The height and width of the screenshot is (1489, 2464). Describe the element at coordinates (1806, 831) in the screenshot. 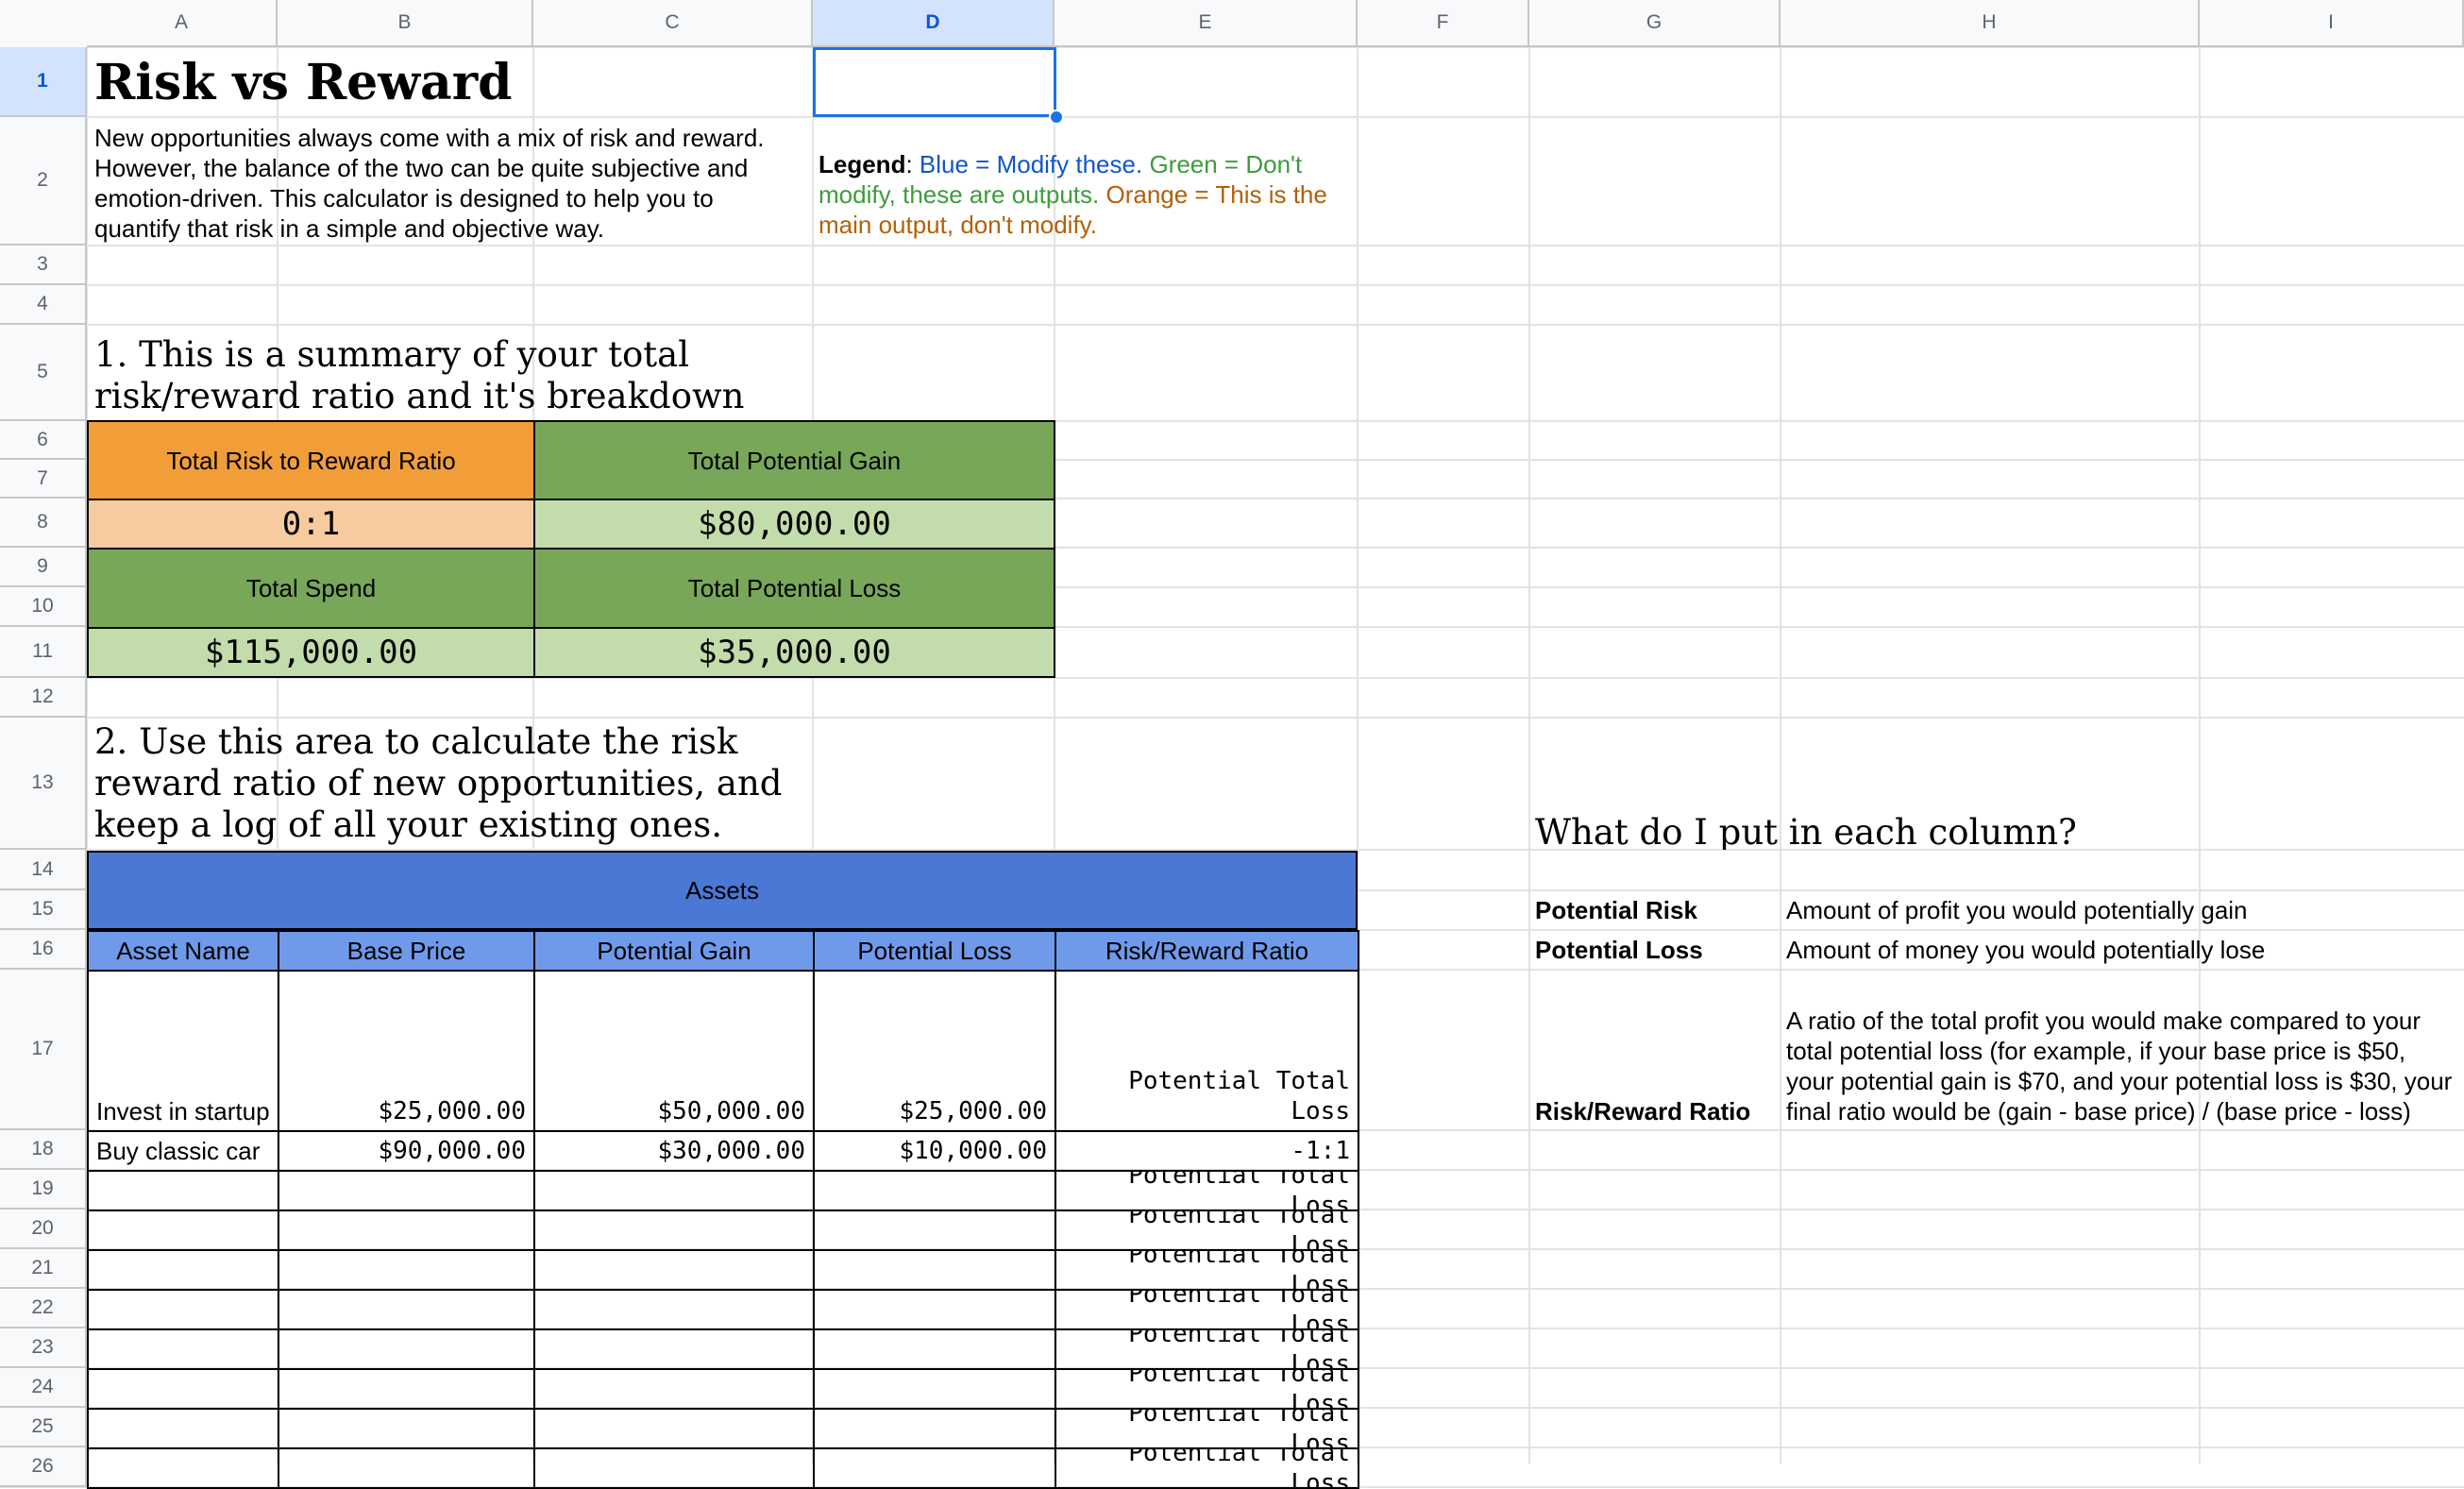

I see `help-heading: What do I put in each column?` at that location.